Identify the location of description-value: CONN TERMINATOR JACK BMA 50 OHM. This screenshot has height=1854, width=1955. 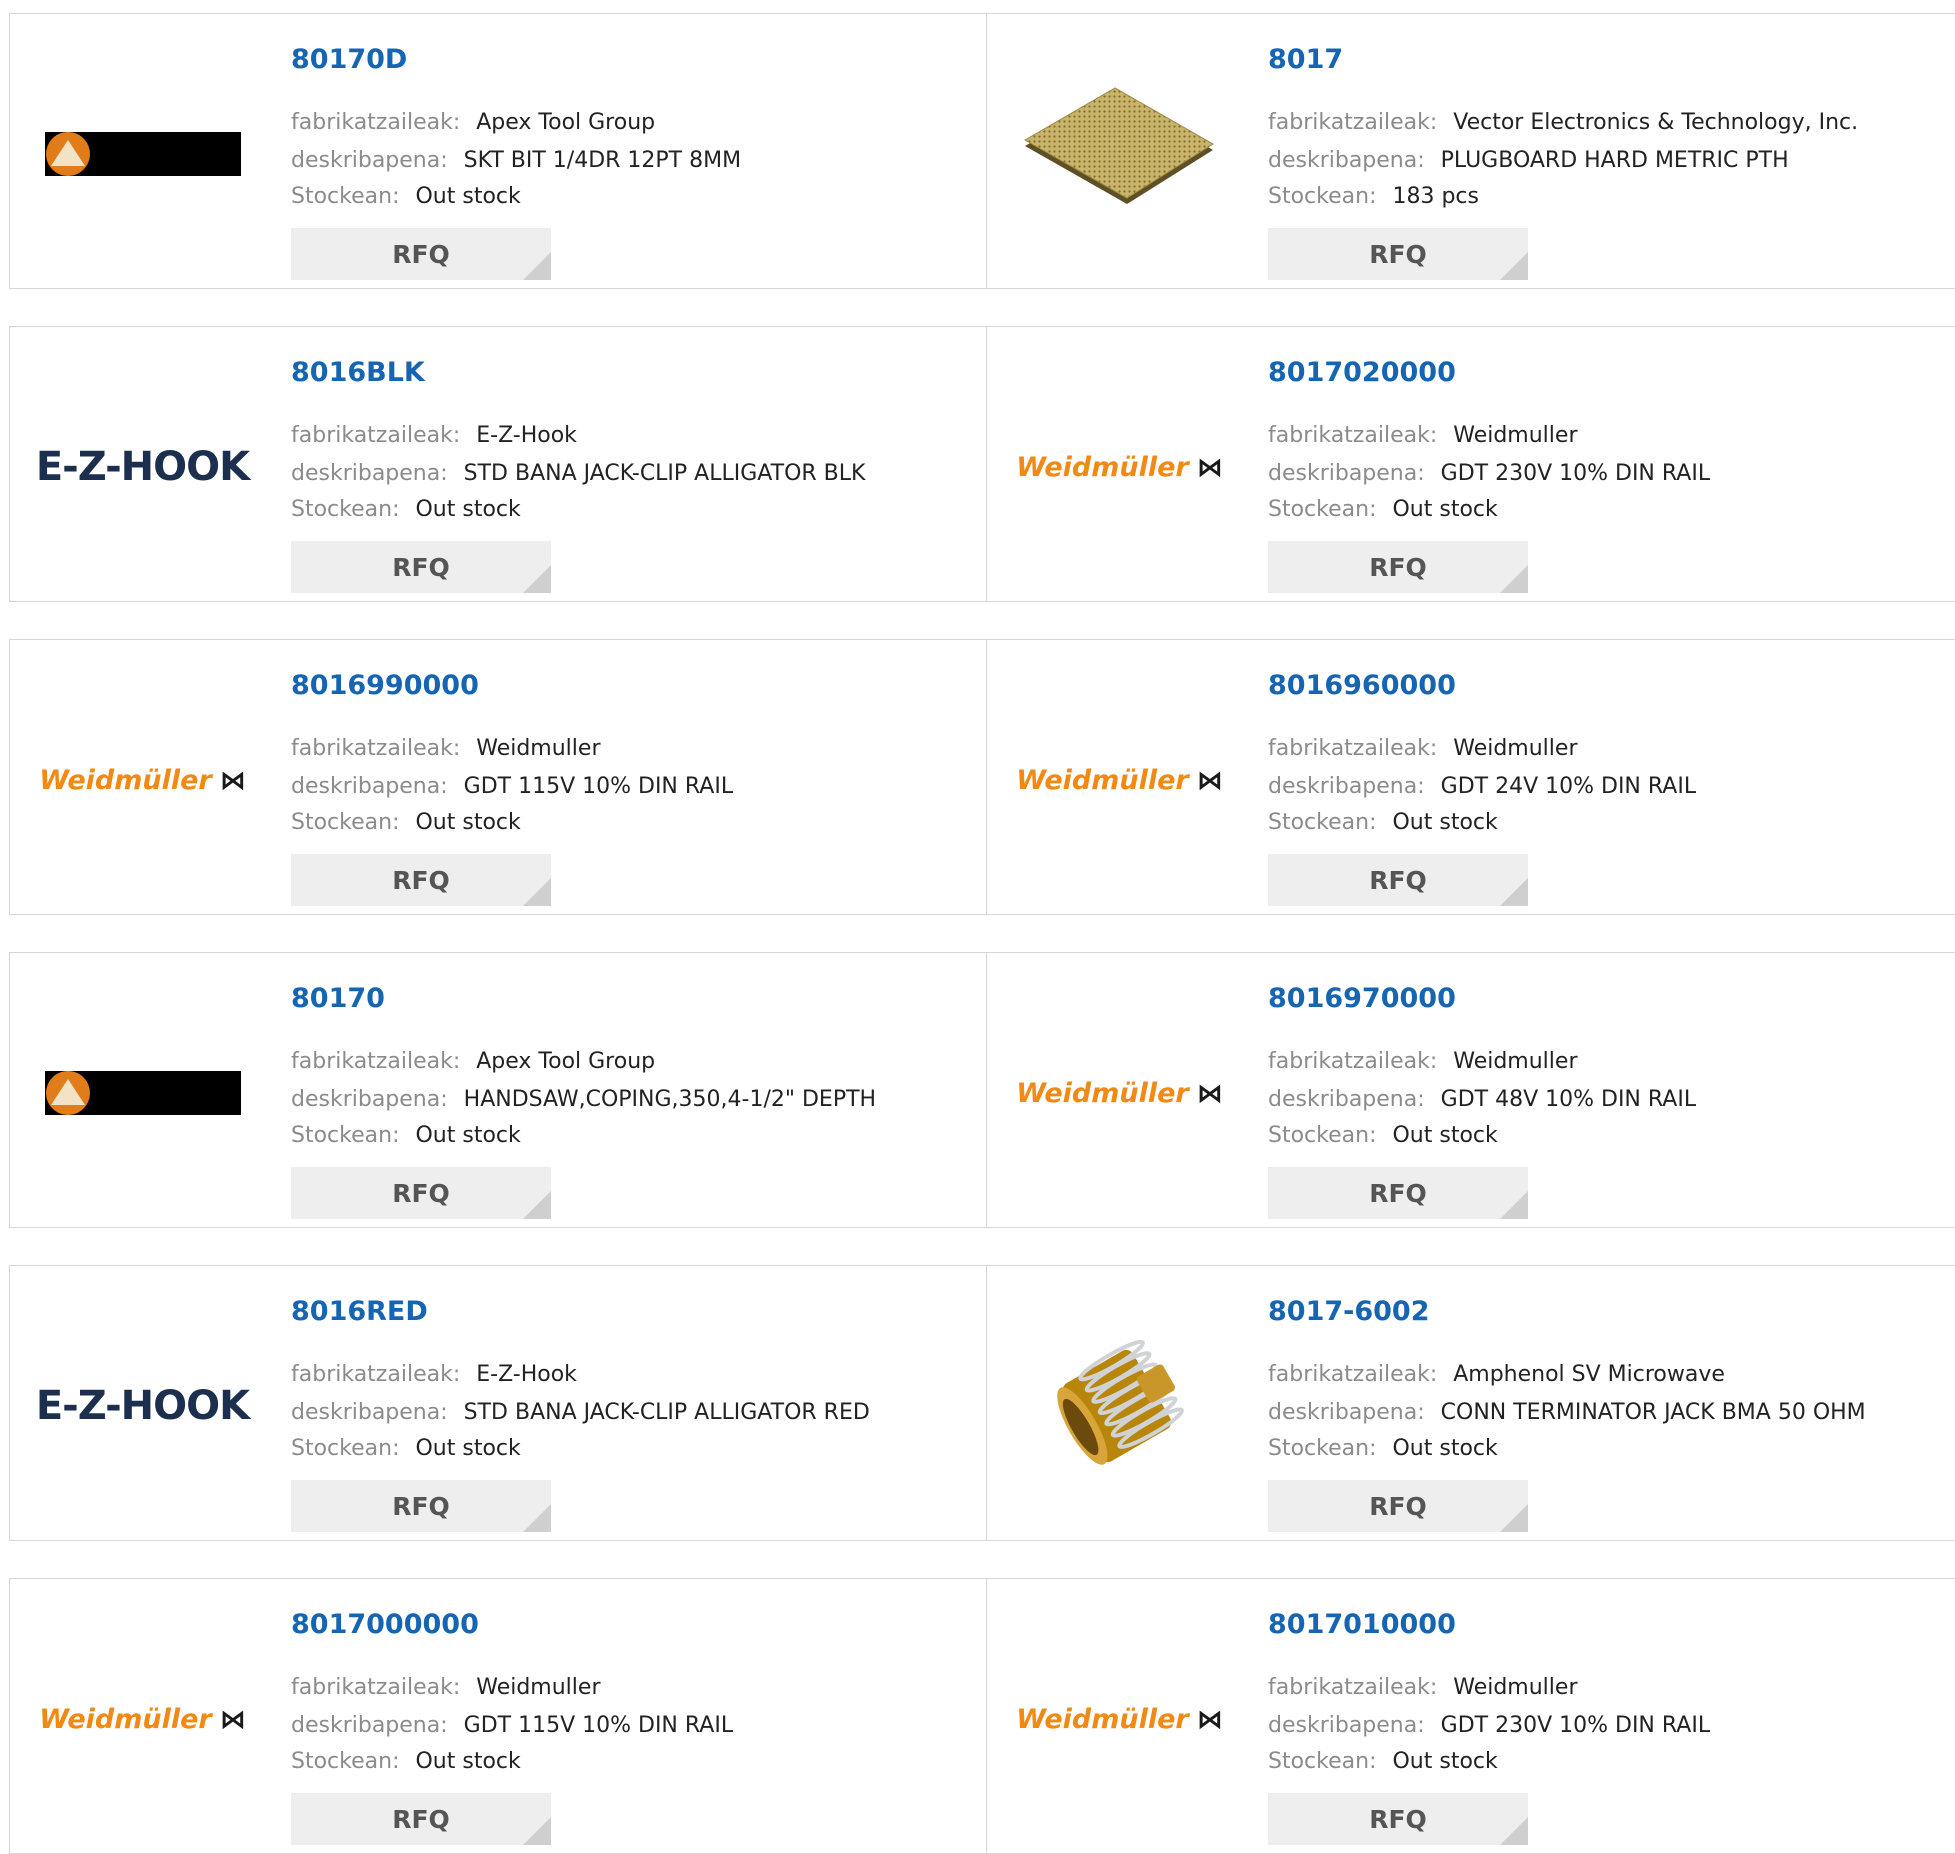
(1653, 1412).